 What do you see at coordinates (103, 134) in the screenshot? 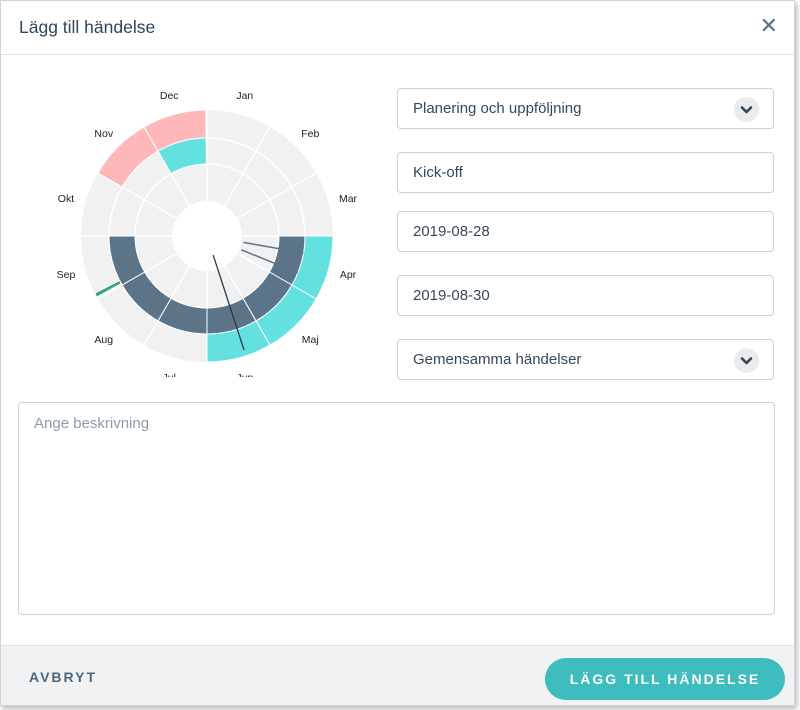
I see `month-label-nov: Nov` at bounding box center [103, 134].